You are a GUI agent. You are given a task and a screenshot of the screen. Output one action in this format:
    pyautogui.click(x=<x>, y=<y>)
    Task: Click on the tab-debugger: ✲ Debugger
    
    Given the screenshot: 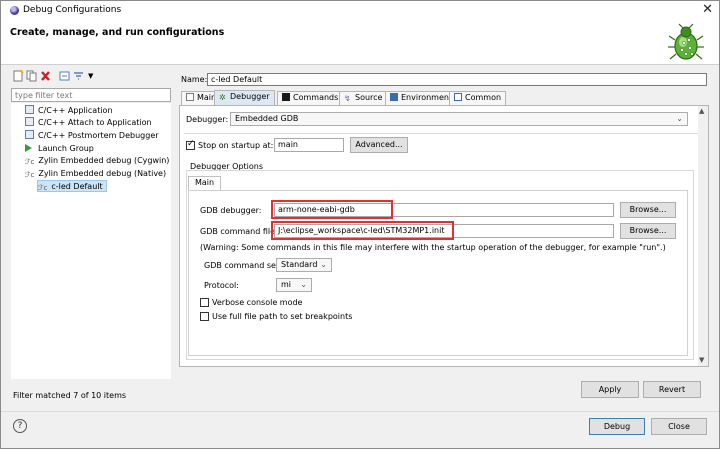 What is the action you would take?
    pyautogui.click(x=244, y=97)
    